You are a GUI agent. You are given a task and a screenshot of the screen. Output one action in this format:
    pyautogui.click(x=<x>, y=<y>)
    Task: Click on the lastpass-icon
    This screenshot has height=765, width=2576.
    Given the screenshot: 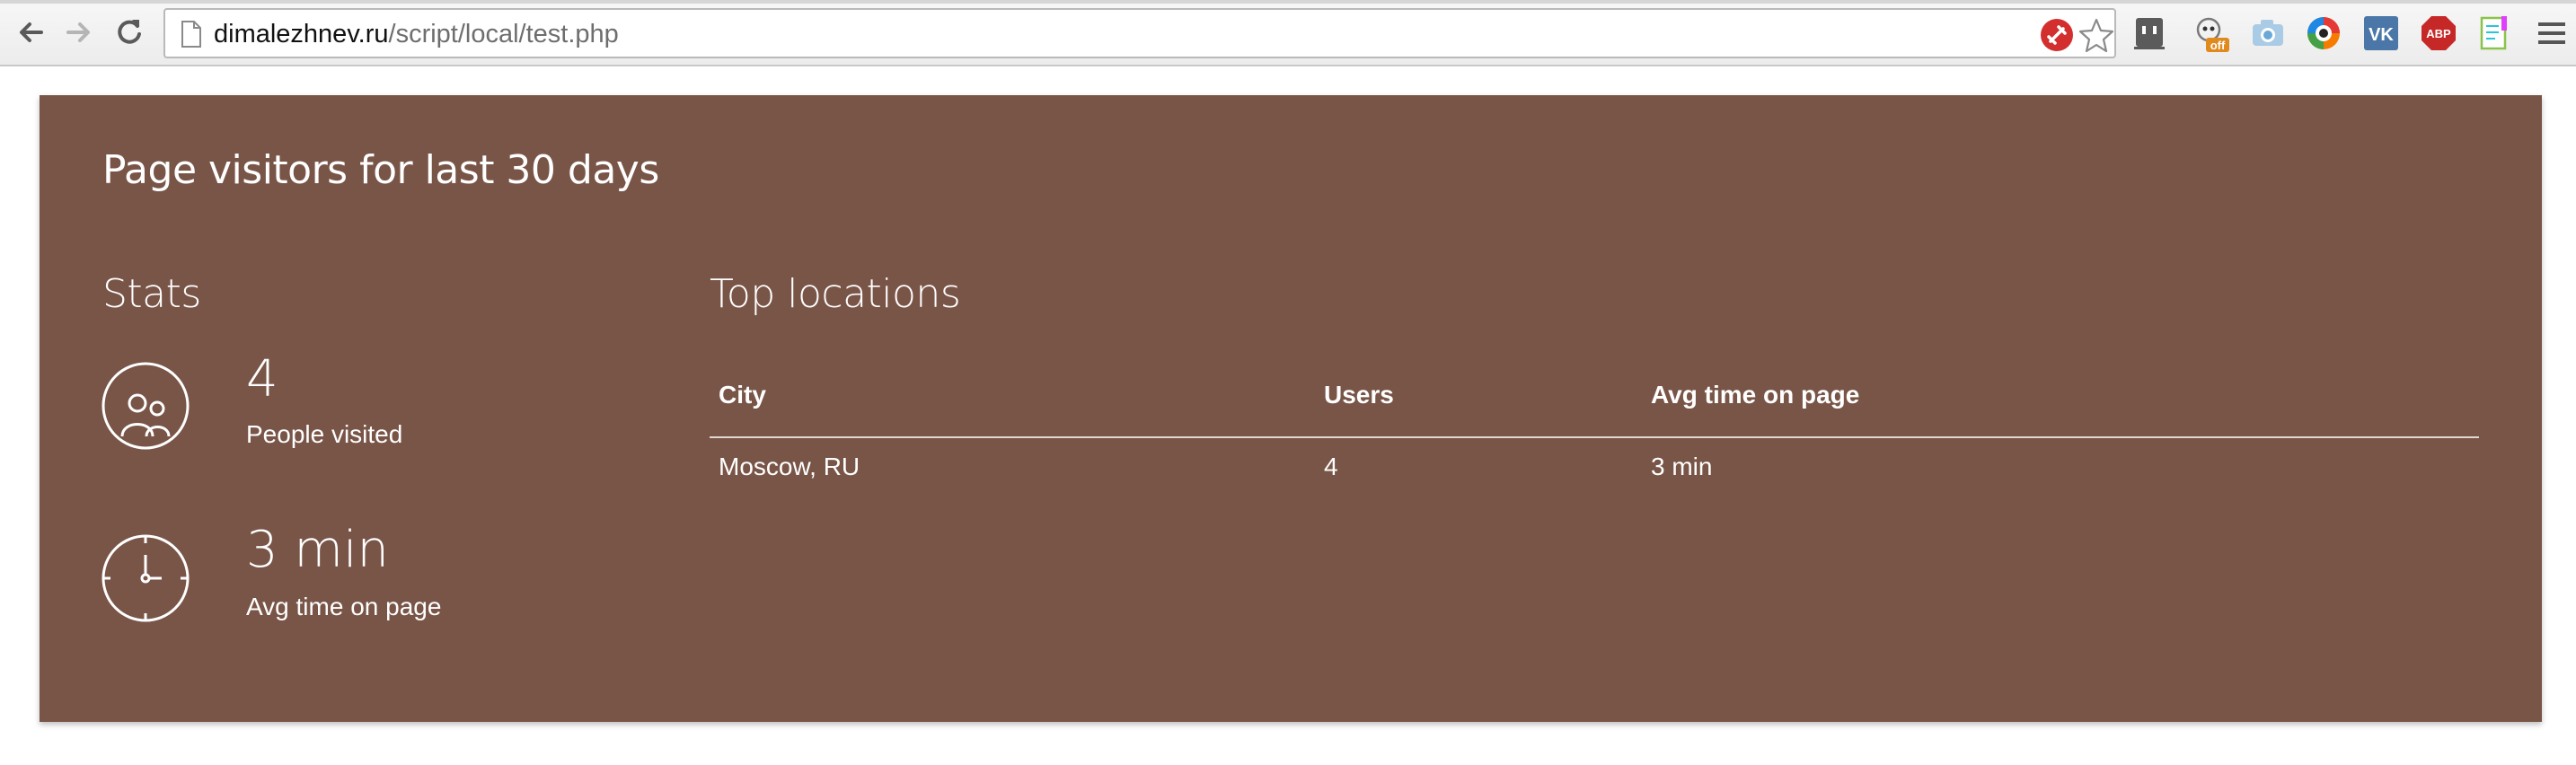 What is the action you would take?
    pyautogui.click(x=2057, y=35)
    